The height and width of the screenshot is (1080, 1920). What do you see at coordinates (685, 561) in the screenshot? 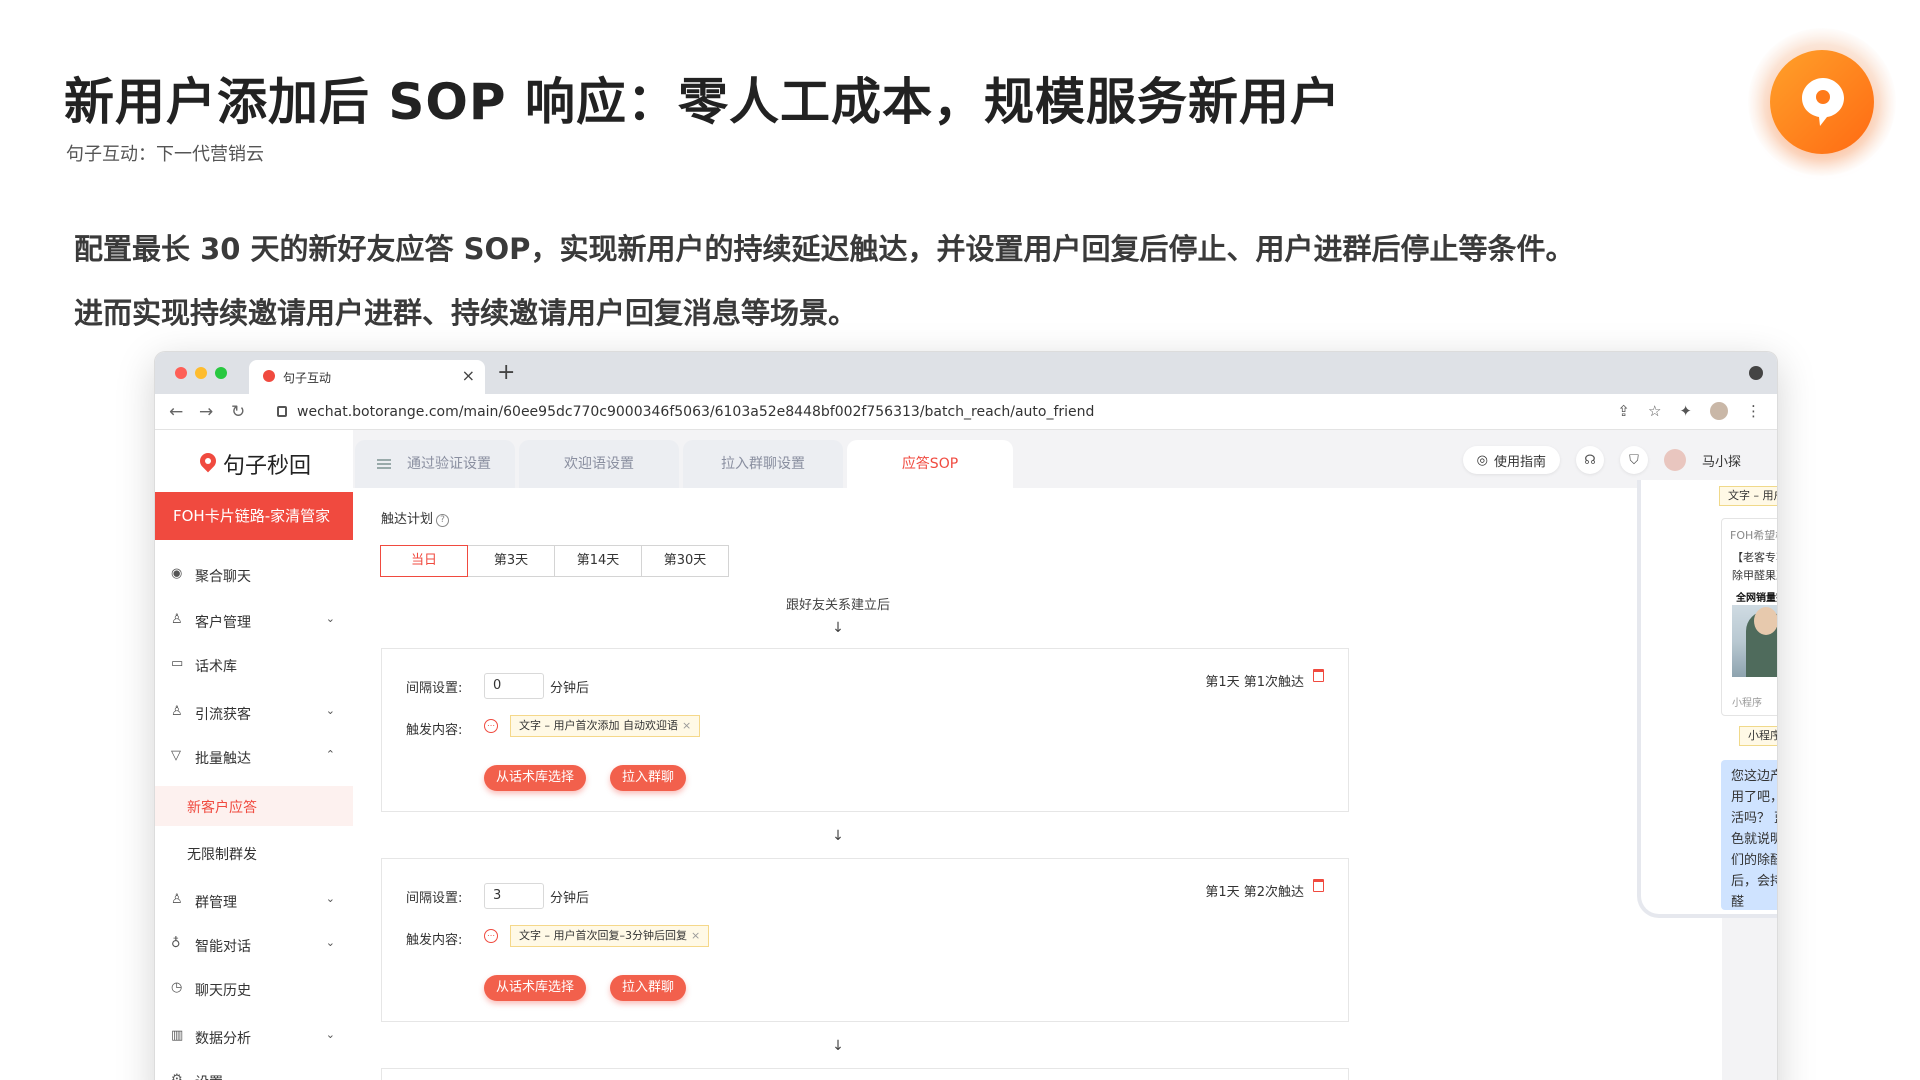
I see `day-tab-day30: 第30天` at bounding box center [685, 561].